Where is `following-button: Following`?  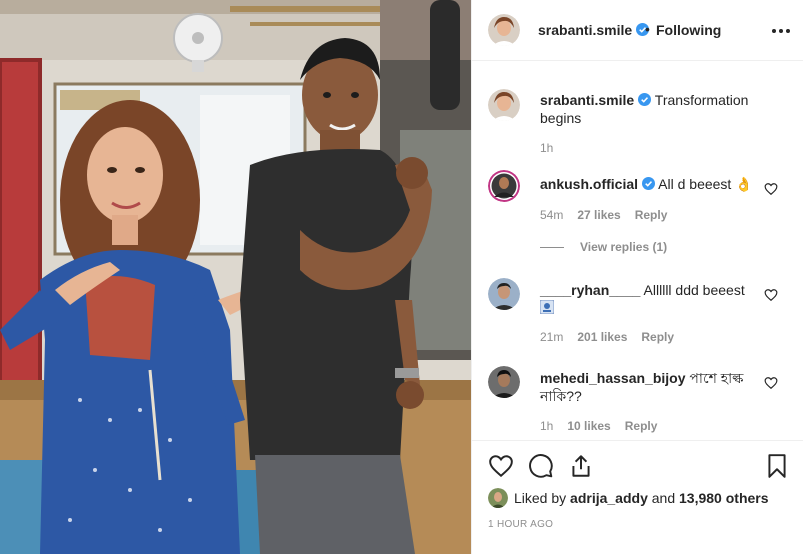 following-button: Following is located at coordinates (688, 30).